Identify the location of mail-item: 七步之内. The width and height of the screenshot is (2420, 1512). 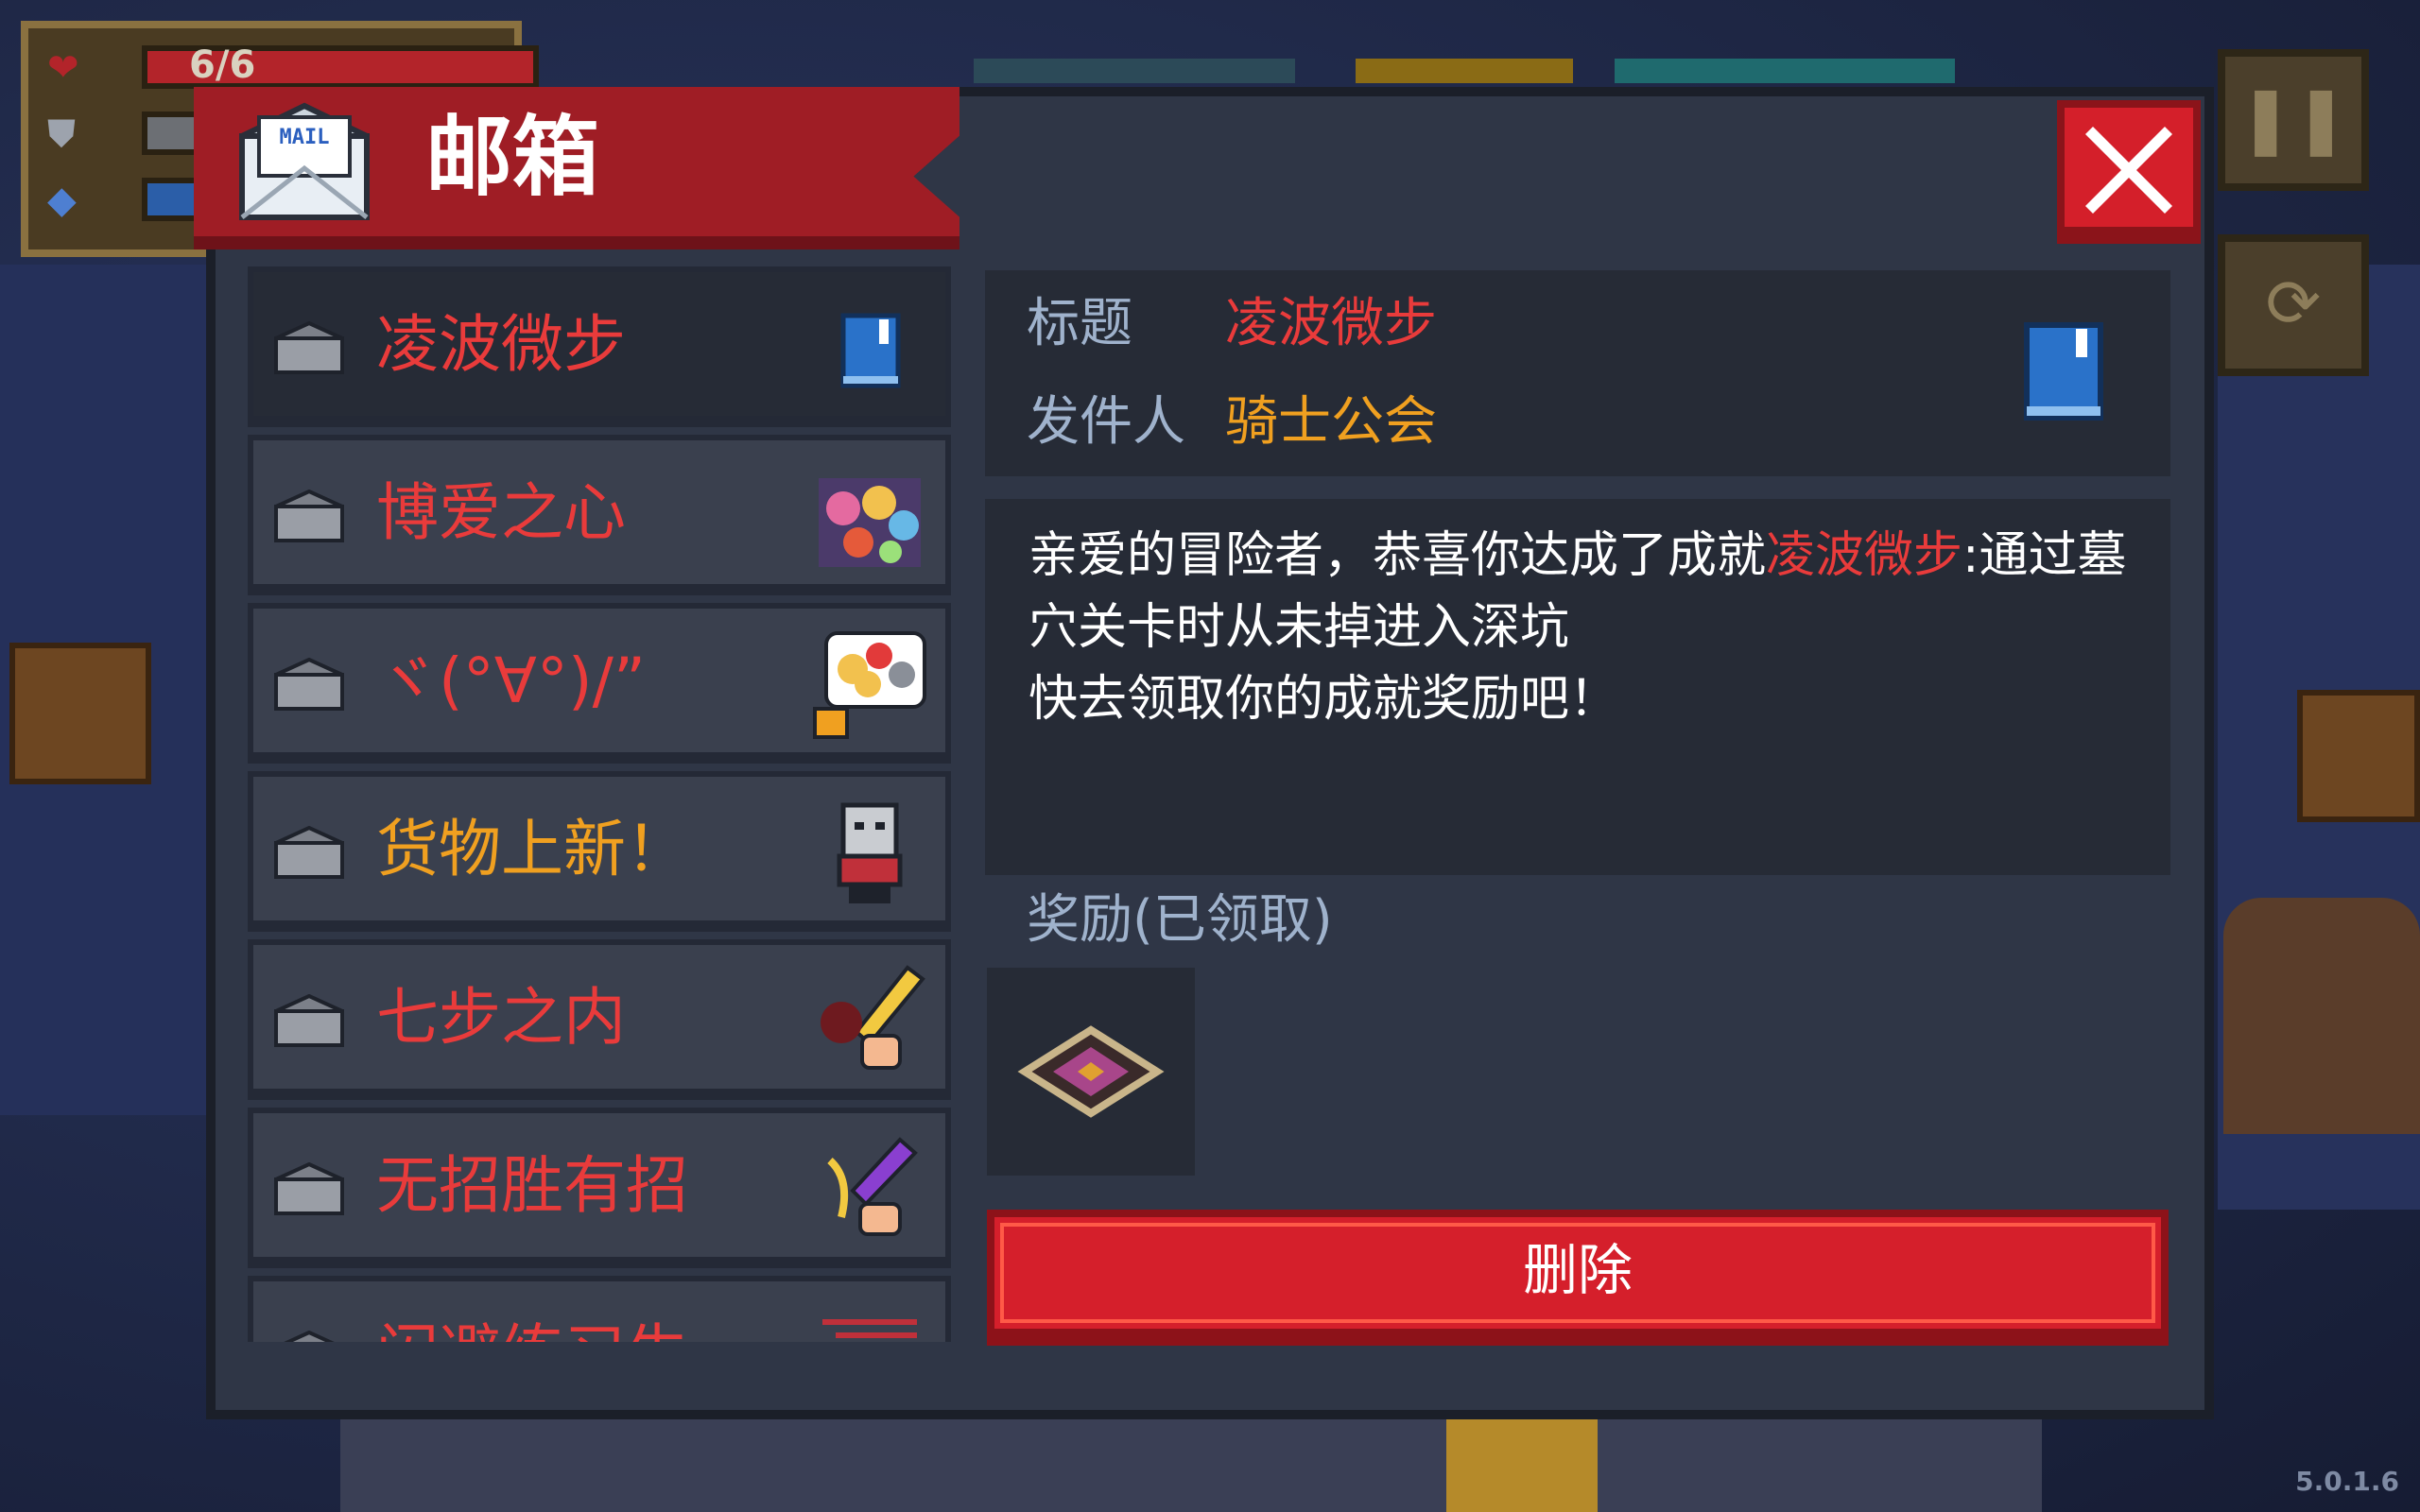
(600, 1019).